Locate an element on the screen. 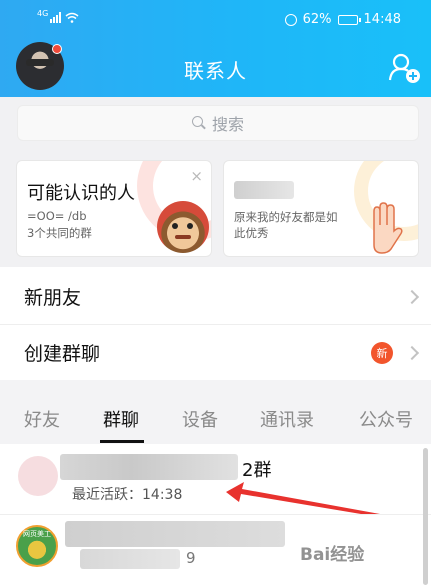  battery-percent: 62% is located at coordinates (317, 19).